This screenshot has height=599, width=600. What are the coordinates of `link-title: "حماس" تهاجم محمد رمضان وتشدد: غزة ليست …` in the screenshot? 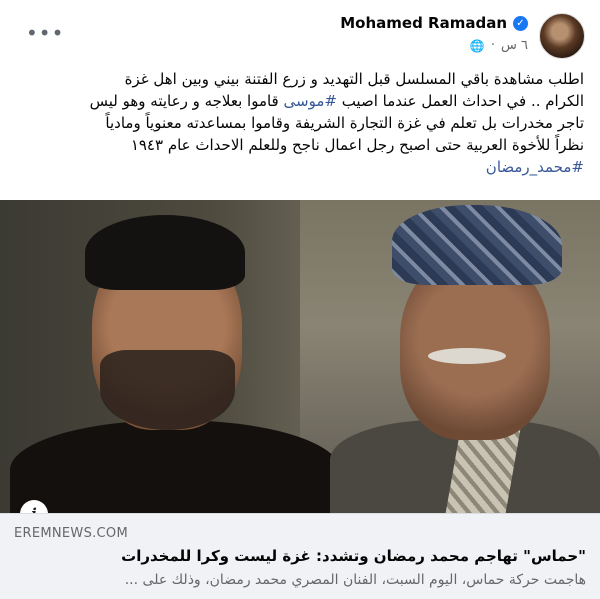 It's located at (300, 556).